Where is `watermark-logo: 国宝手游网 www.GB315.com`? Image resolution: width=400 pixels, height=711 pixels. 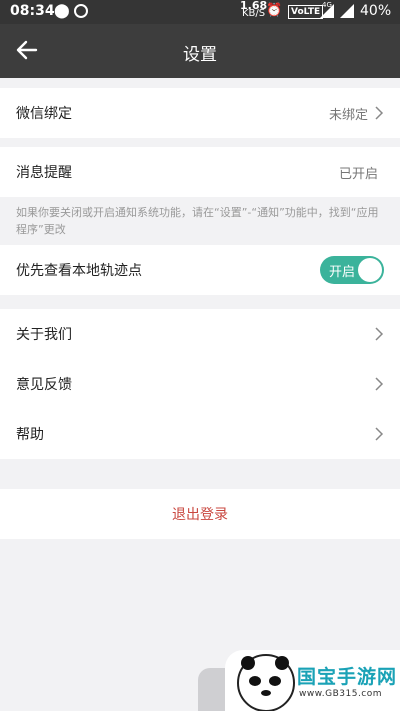 watermark-logo: 国宝手游网 www.GB315.com is located at coordinates (312, 680).